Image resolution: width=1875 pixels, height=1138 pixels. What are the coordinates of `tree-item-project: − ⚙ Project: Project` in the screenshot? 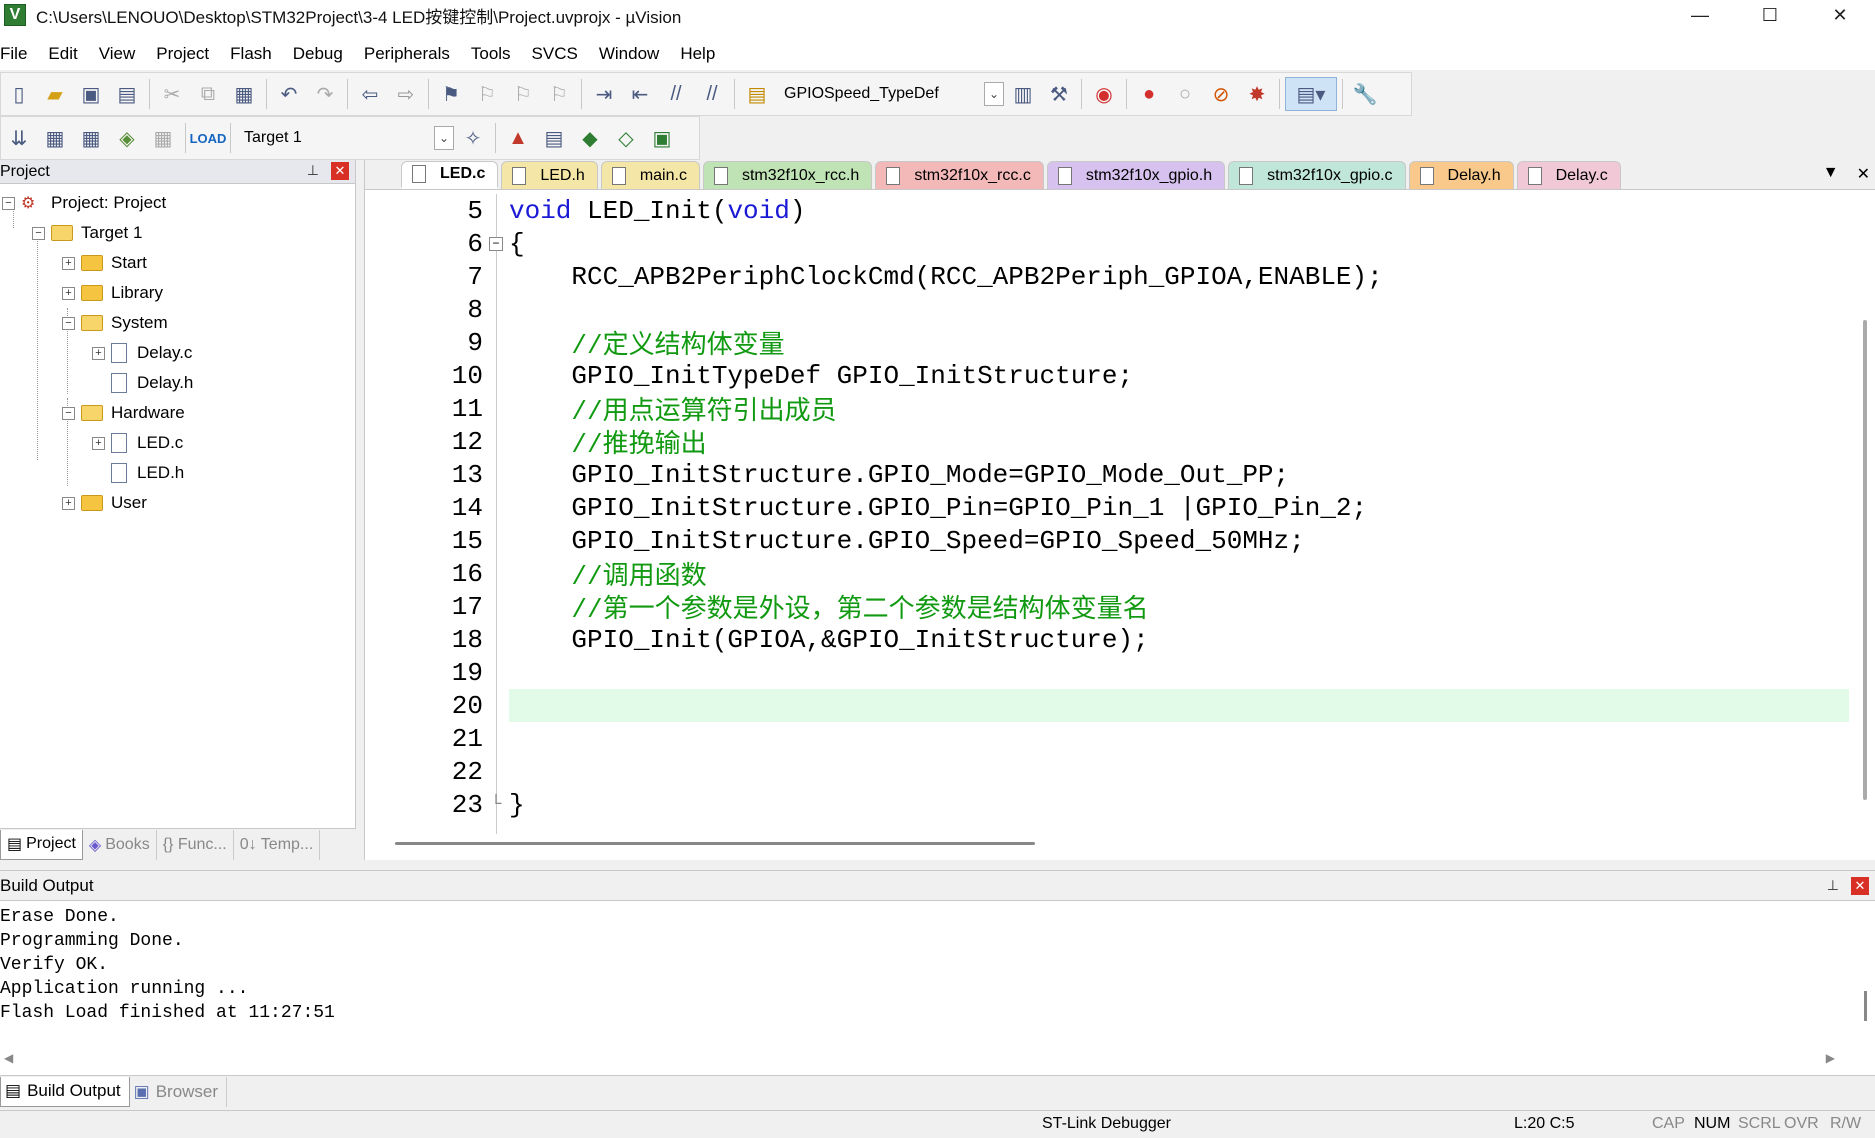 It's located at (84, 203).